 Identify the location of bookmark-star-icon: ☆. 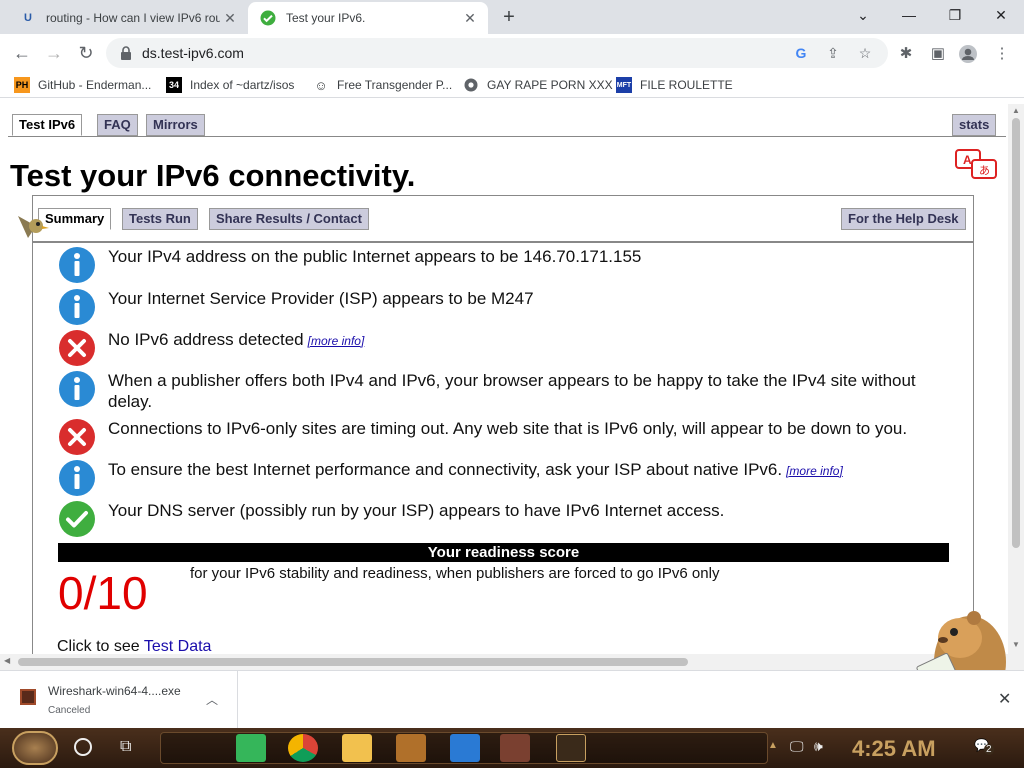
(865, 53).